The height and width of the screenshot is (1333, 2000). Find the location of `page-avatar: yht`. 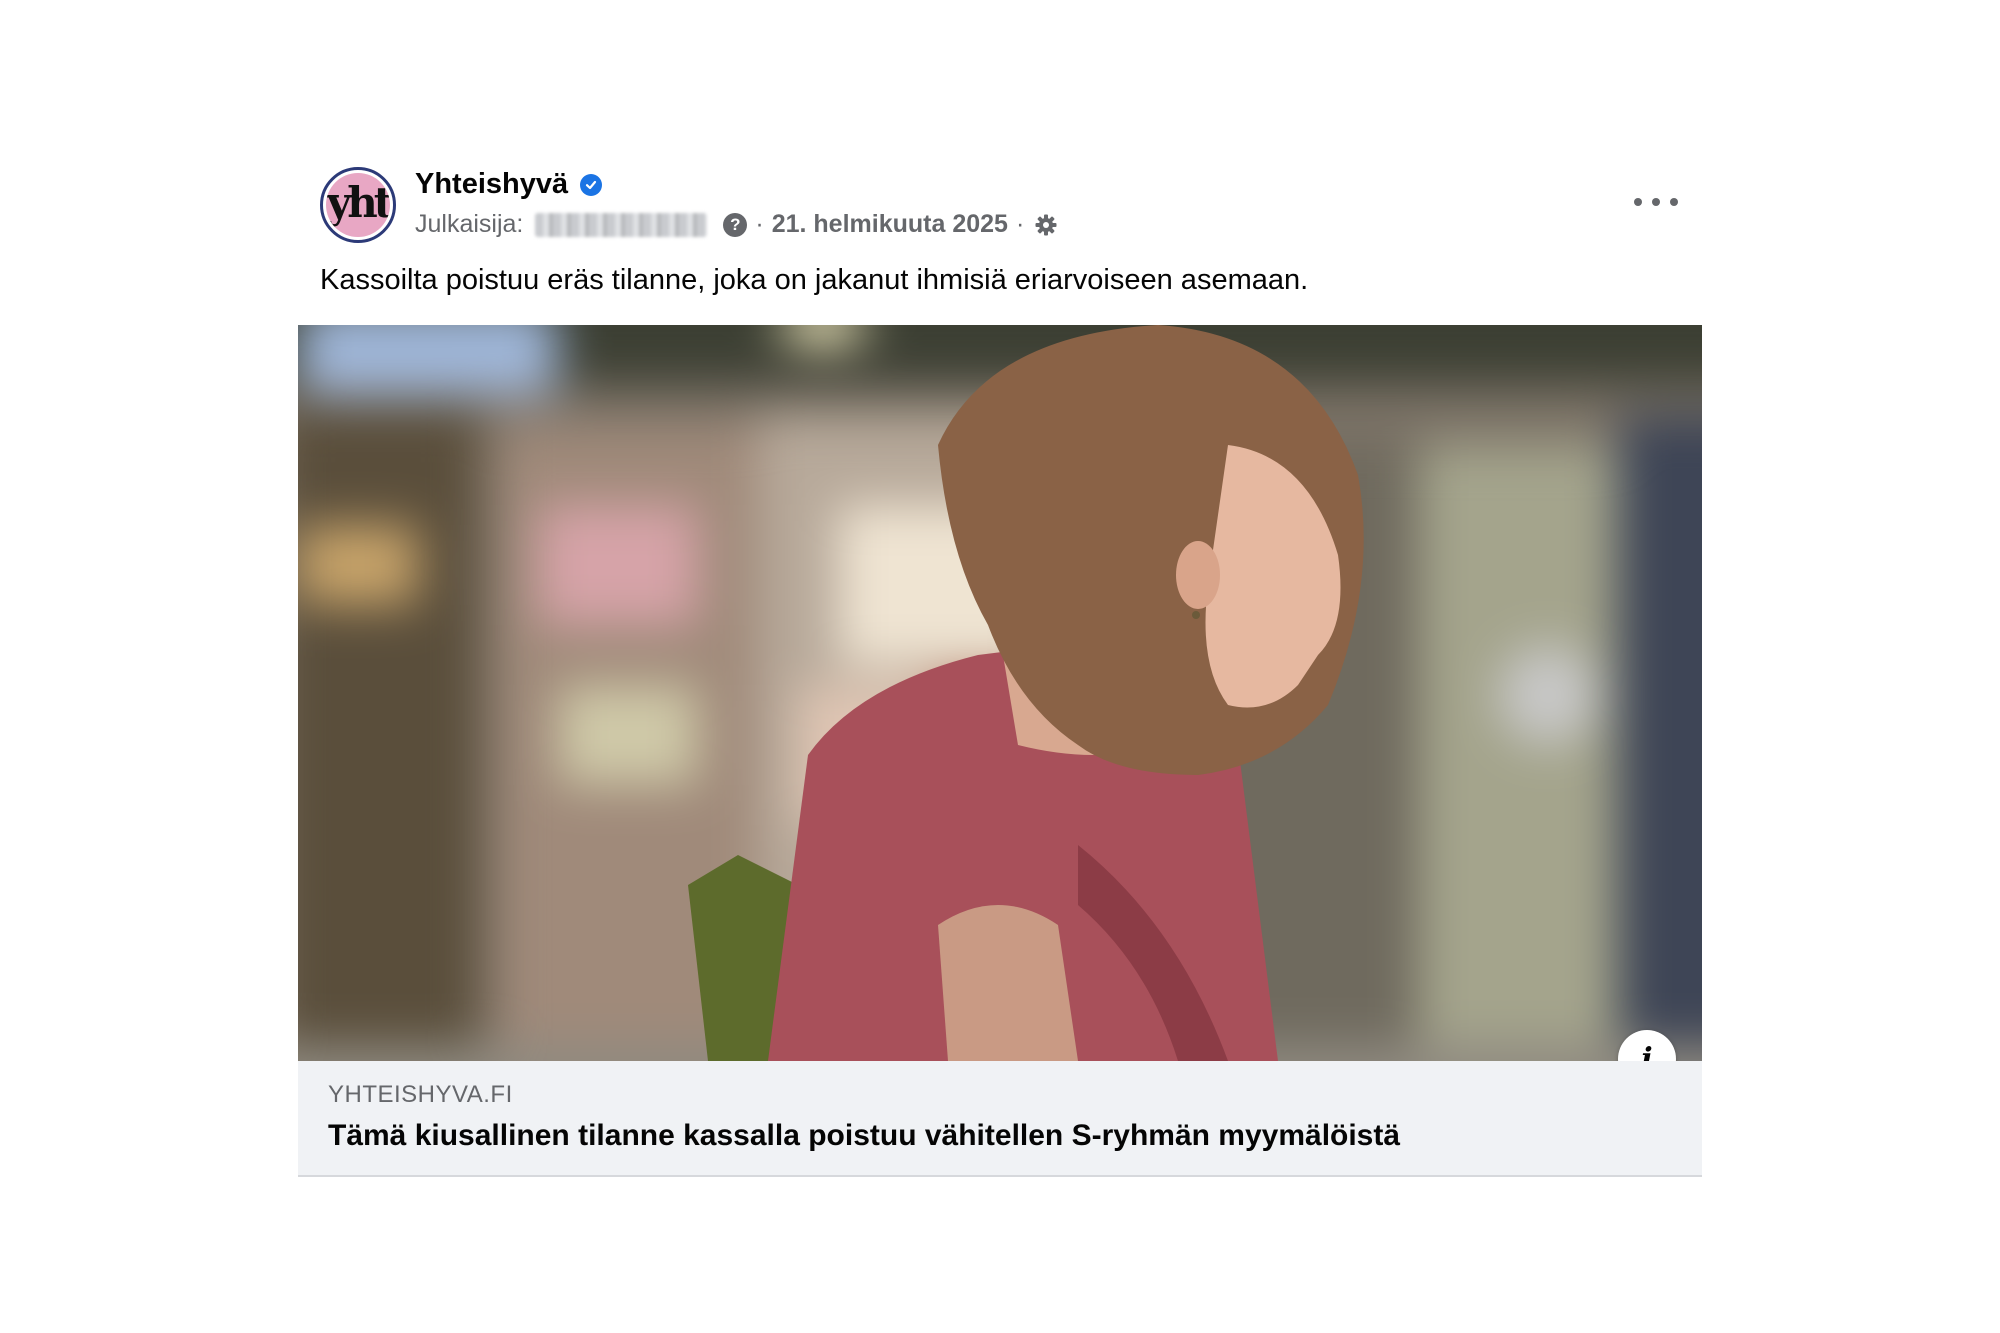

page-avatar: yht is located at coordinates (358, 205).